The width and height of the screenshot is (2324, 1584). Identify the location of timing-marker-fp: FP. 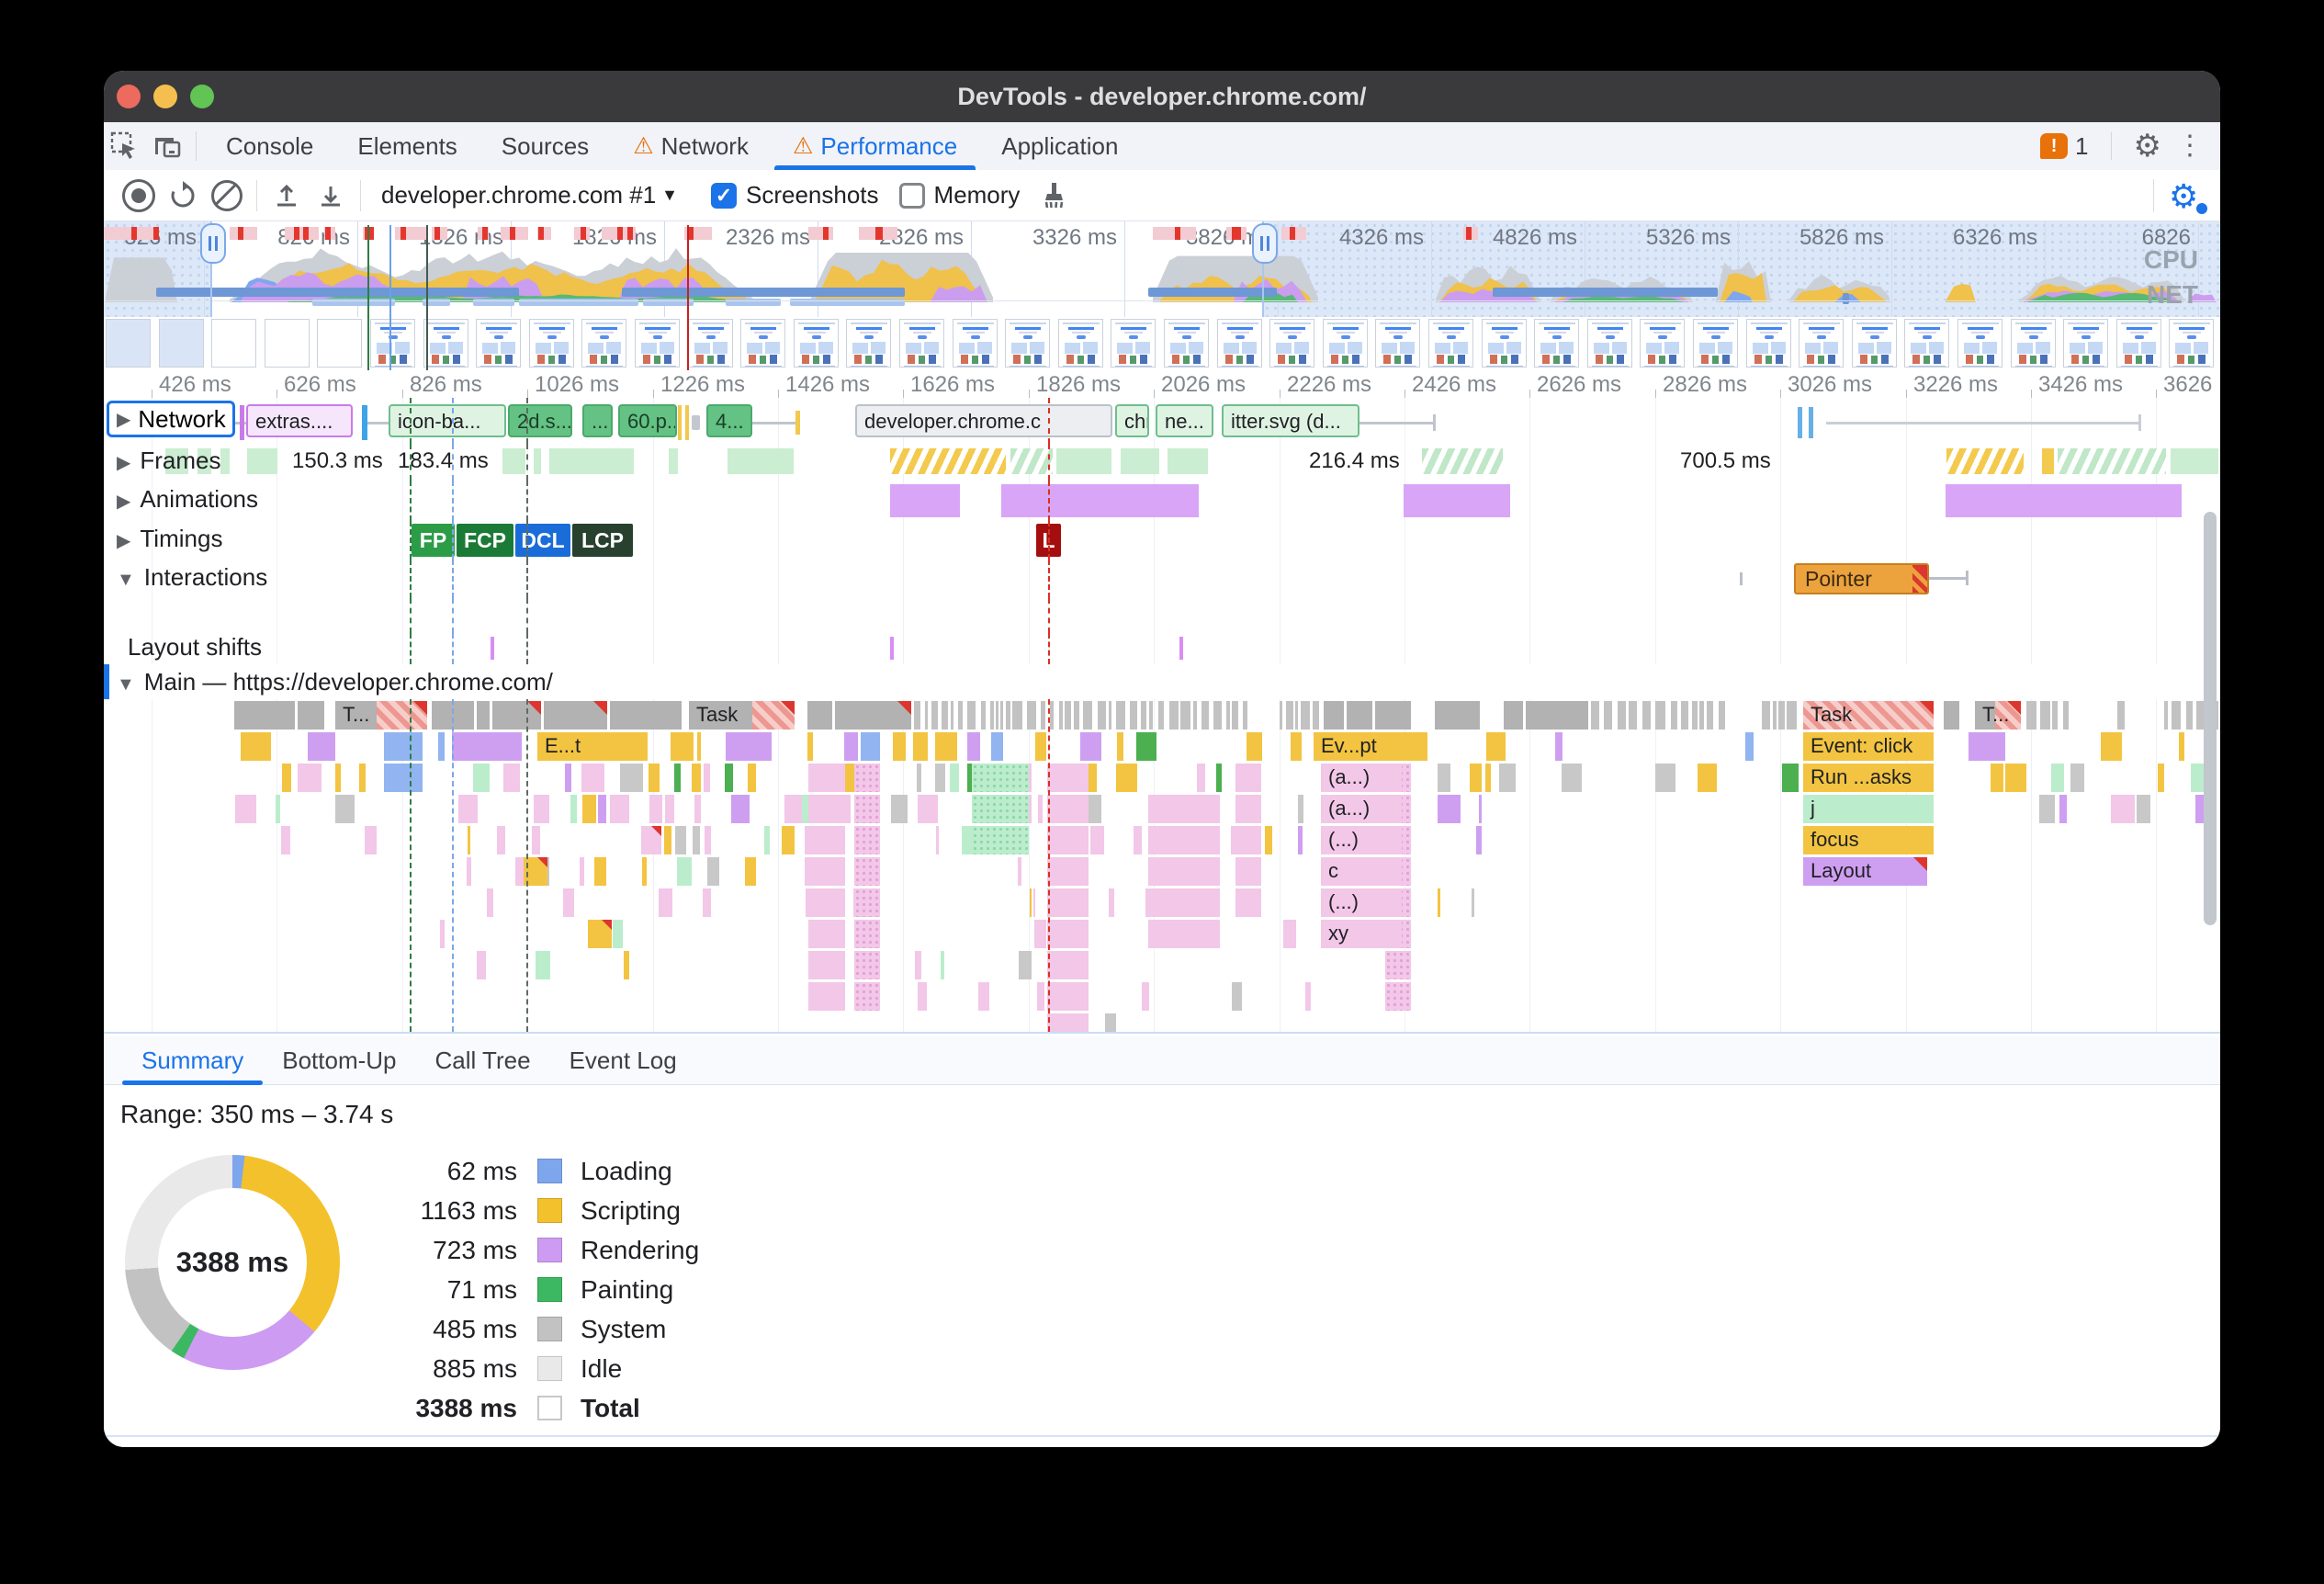
(433, 540).